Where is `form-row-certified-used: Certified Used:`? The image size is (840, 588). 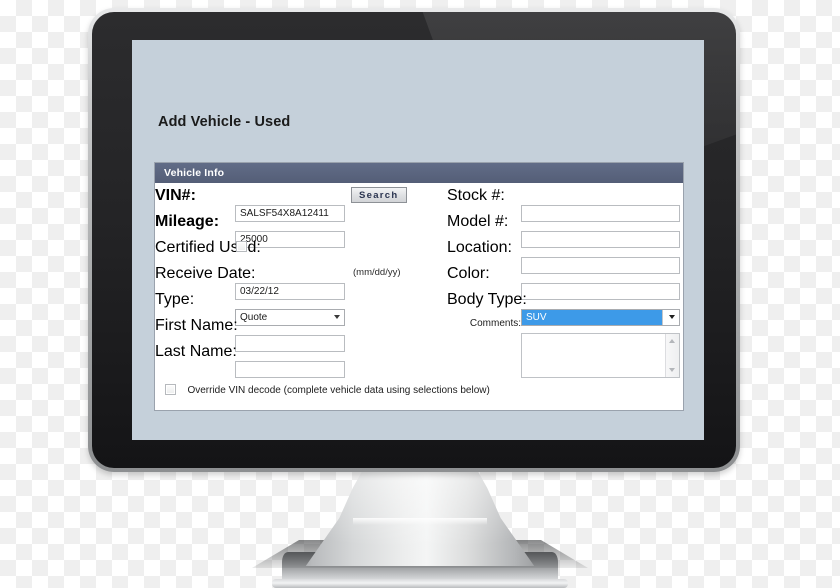 form-row-certified-used: Certified Used: is located at coordinates (301, 250).